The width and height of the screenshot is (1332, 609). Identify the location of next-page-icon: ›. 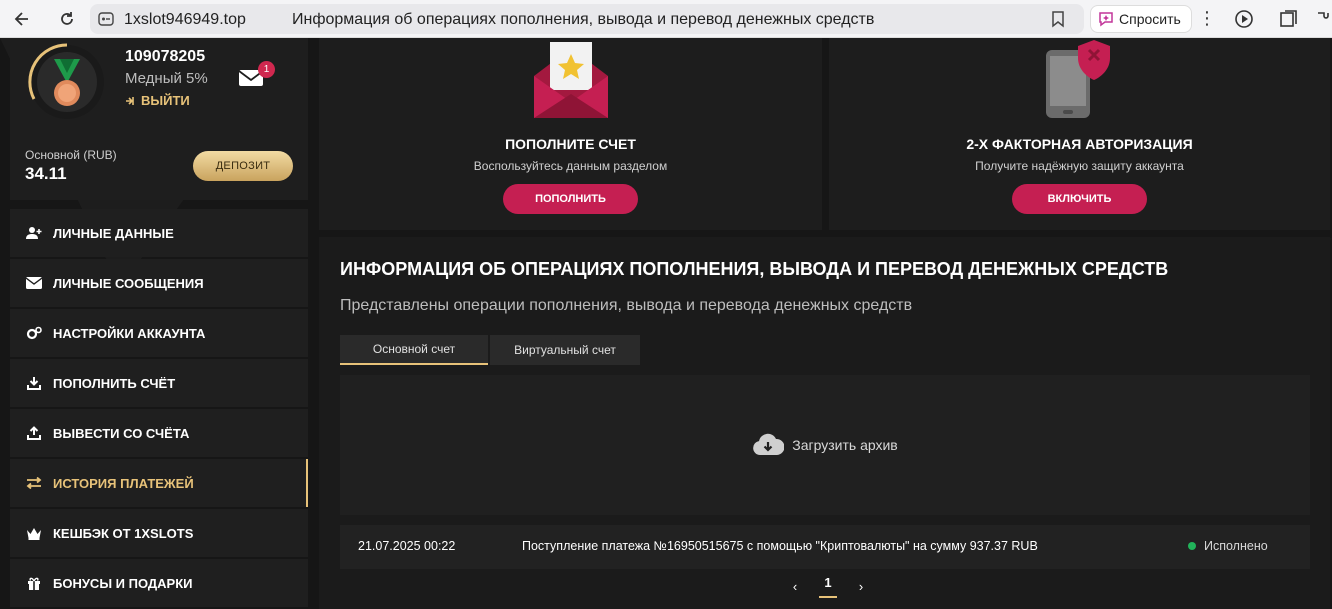
(861, 586).